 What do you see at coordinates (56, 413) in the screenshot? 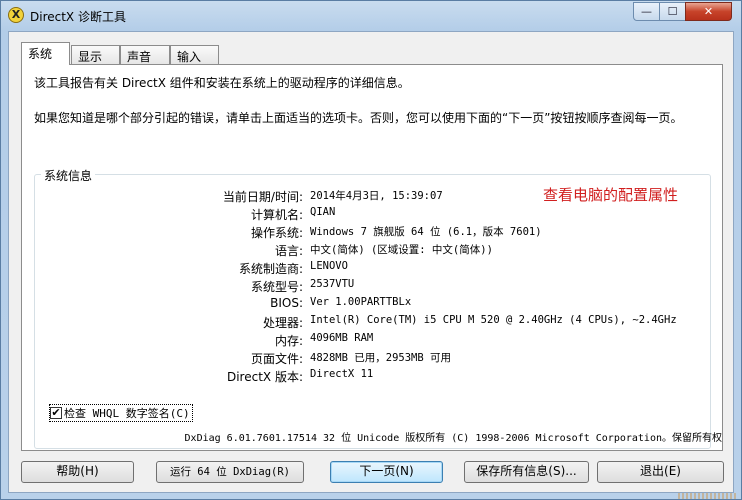
I see `checkmark-icon: ✔` at bounding box center [56, 413].